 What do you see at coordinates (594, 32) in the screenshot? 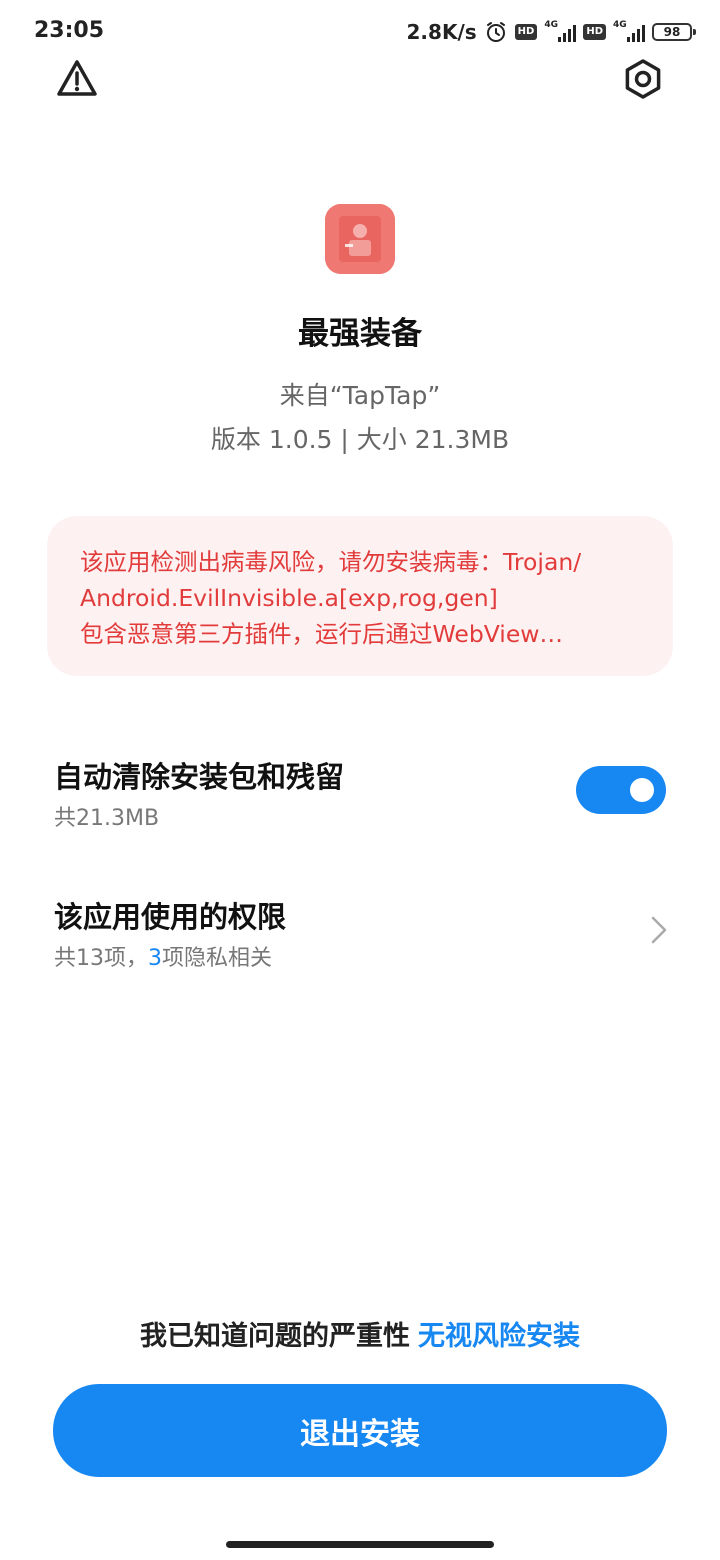
I see `hd-badge-2: HD` at bounding box center [594, 32].